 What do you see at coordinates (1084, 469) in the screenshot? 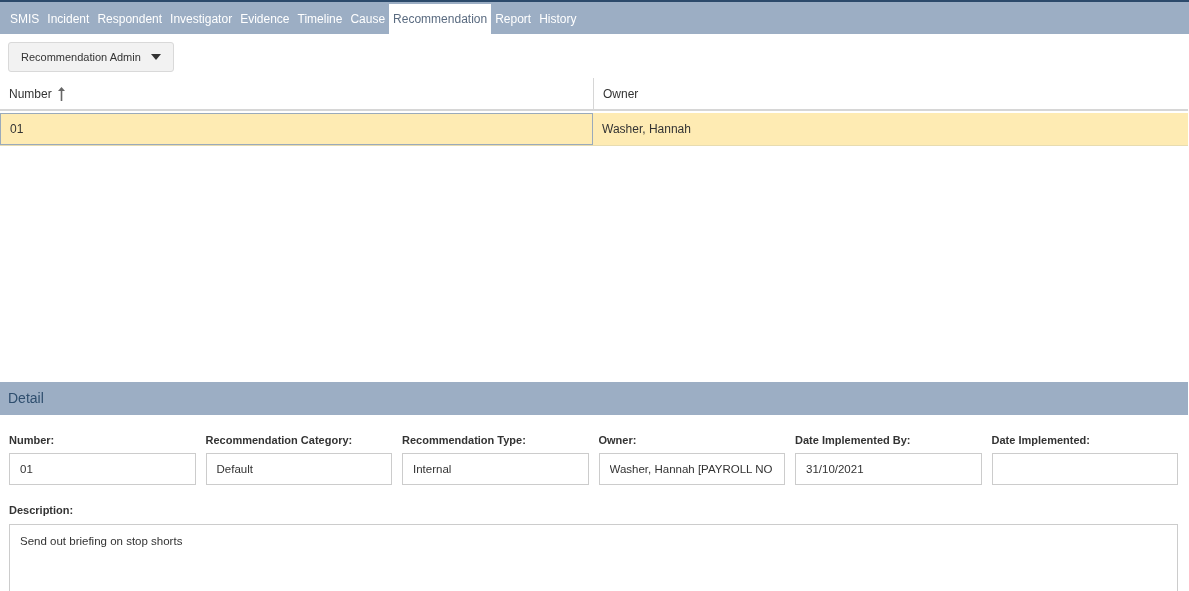
I see `text-field` at bounding box center [1084, 469].